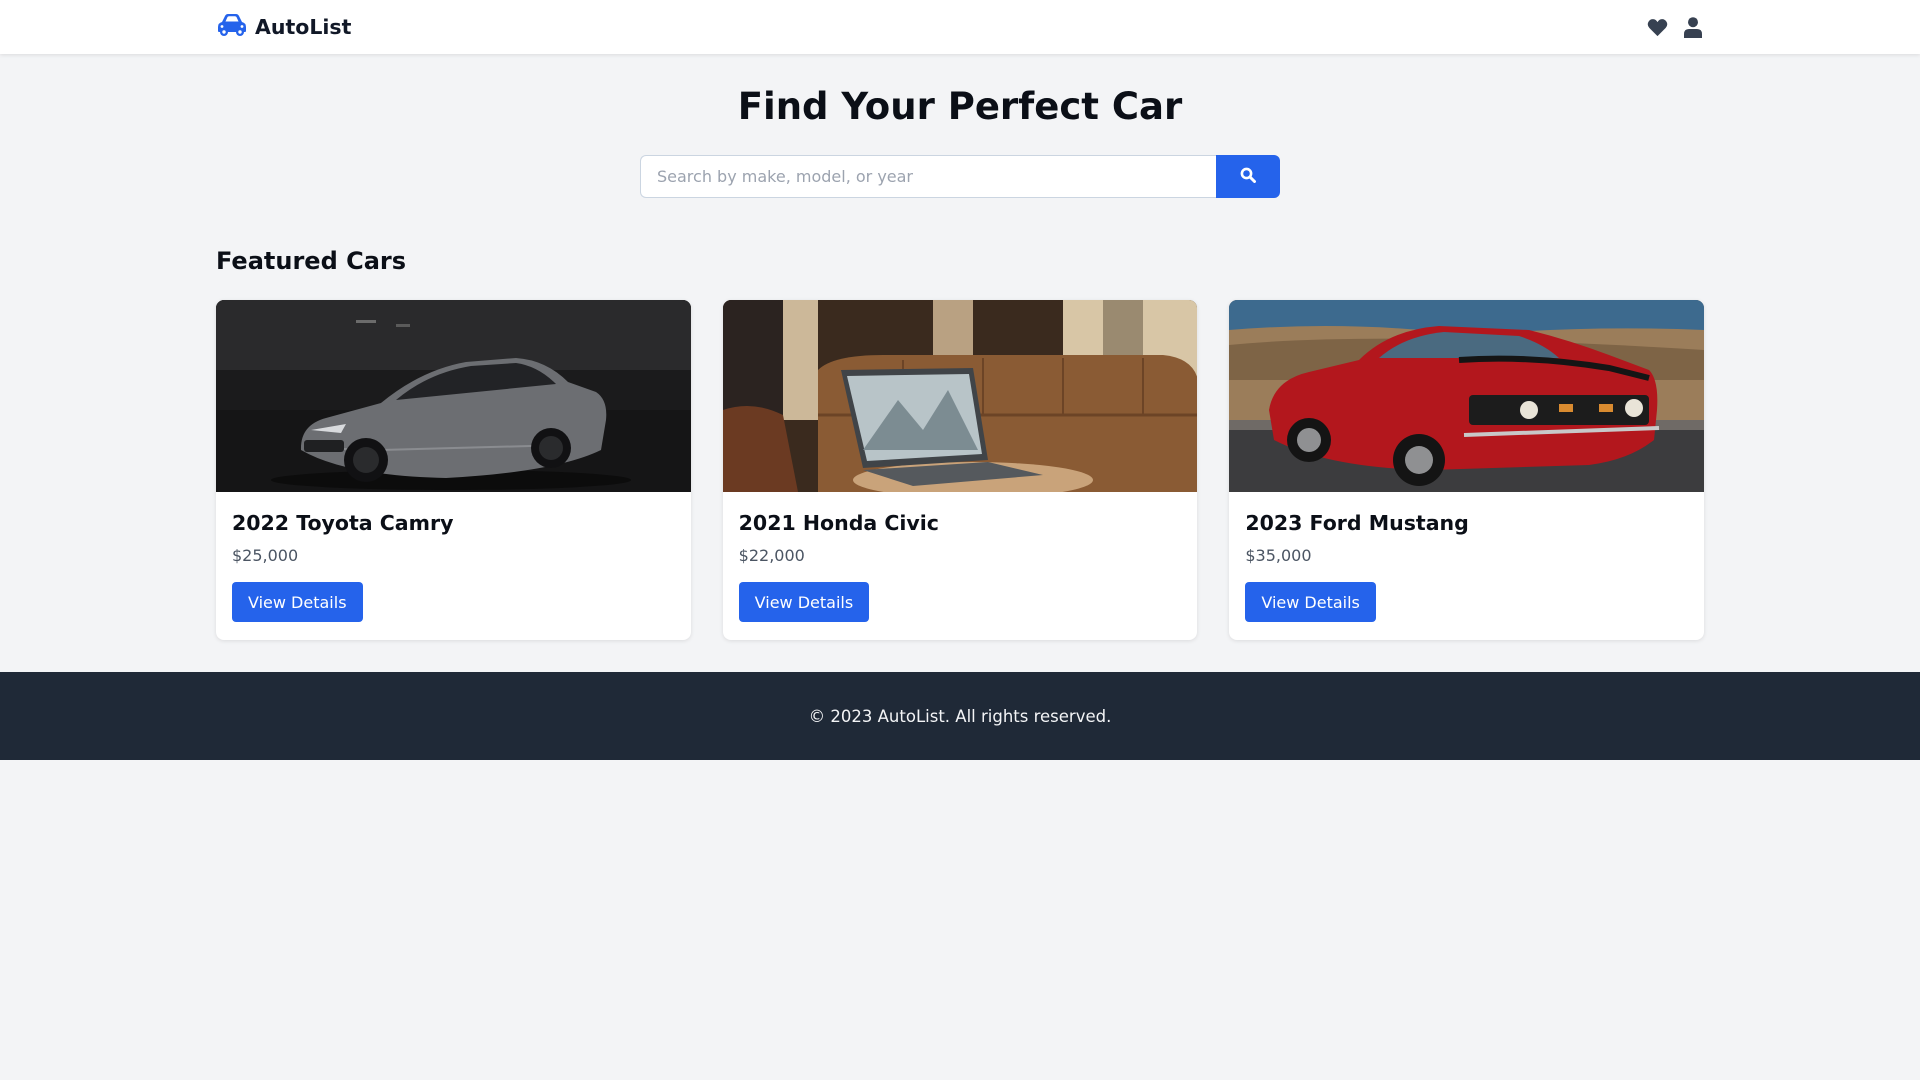  Describe the element at coordinates (960, 106) in the screenshot. I see `page-title: Find Your Perfect Car` at that location.